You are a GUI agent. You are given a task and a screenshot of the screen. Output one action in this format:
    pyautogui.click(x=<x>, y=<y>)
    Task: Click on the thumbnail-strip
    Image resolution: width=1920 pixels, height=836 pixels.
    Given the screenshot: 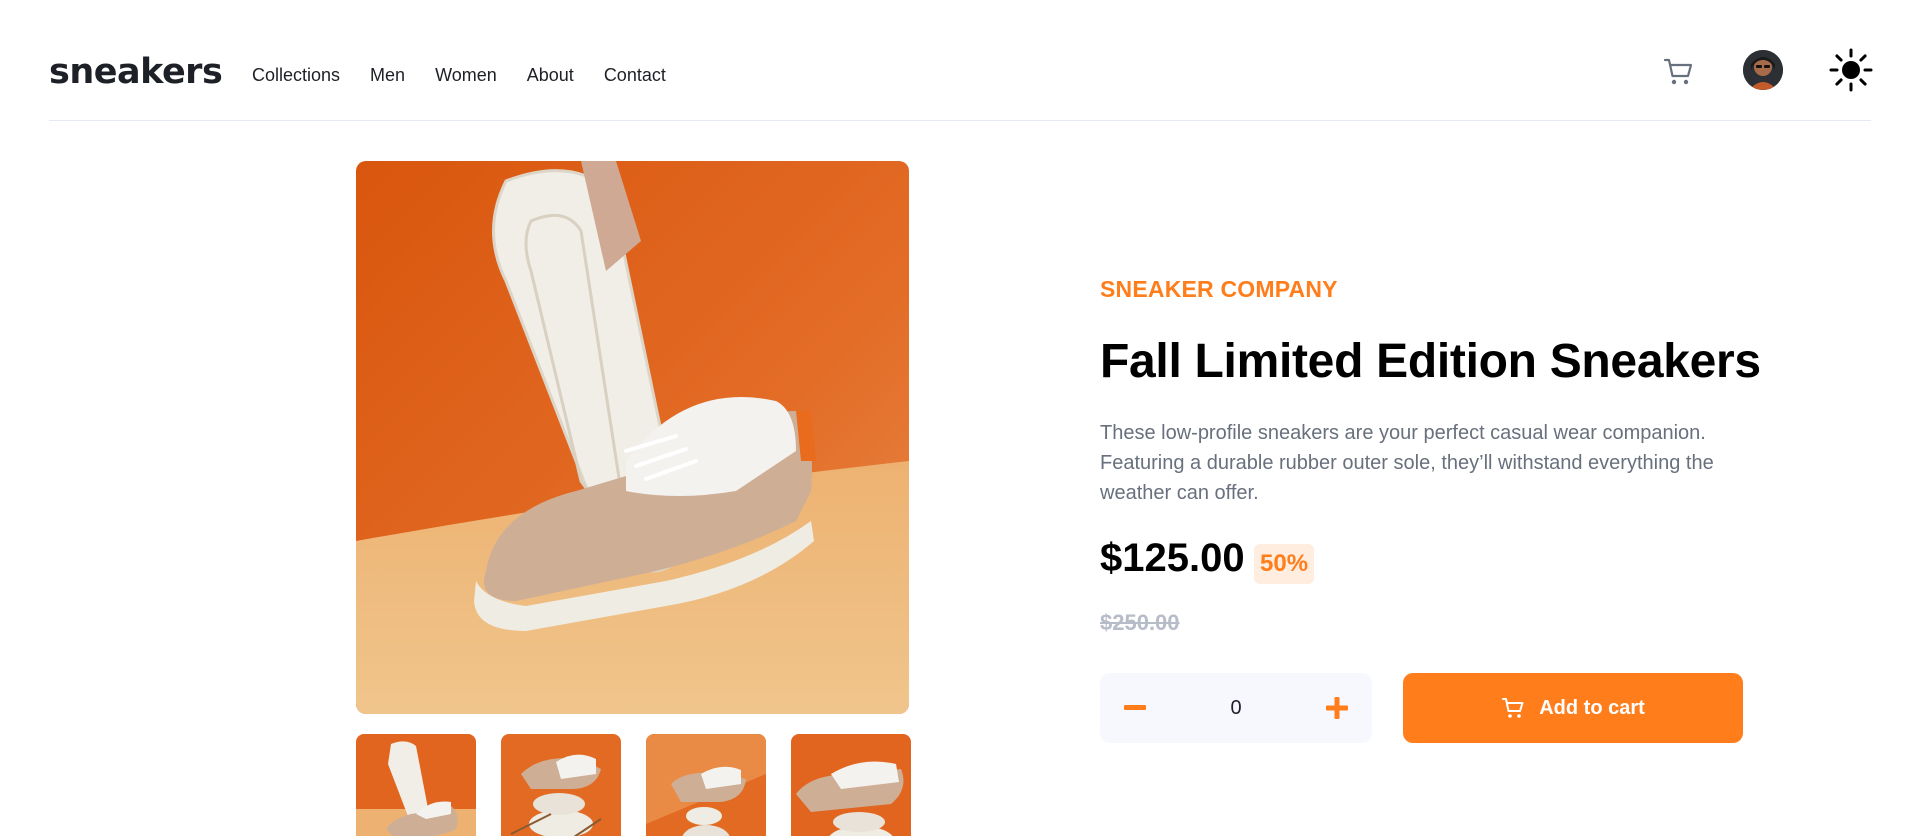 What is the action you would take?
    pyautogui.click(x=633, y=785)
    